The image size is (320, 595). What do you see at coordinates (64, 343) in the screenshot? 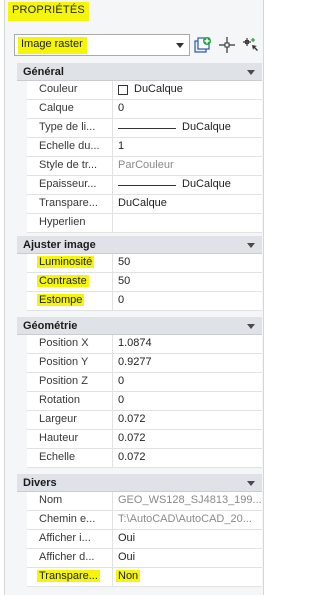
I see `prop-label: Position X` at bounding box center [64, 343].